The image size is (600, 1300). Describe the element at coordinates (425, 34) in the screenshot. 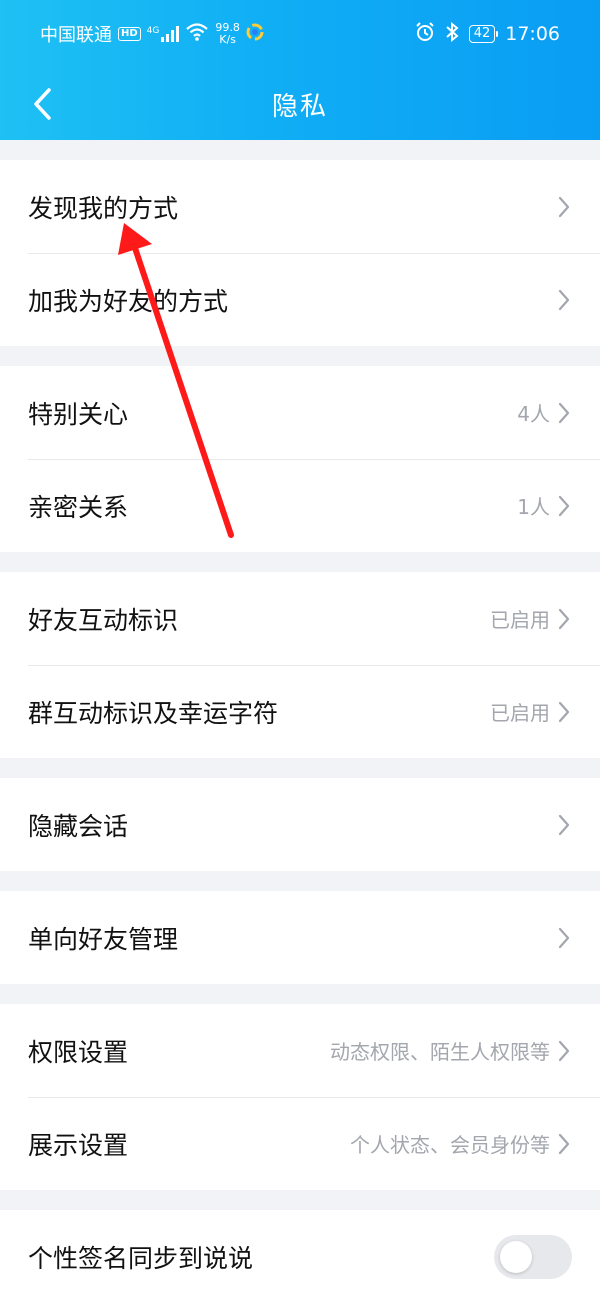

I see `alarm-icon` at that location.